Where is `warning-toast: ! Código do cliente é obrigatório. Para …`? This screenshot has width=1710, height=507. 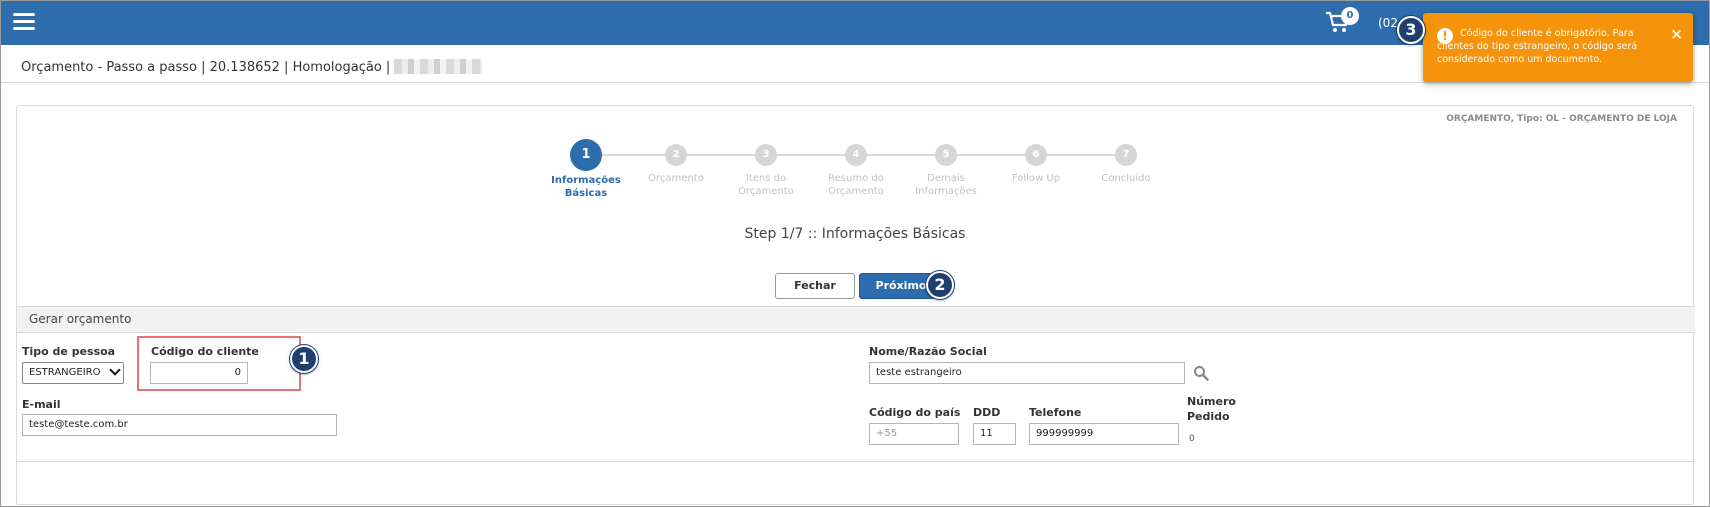
warning-toast: ! Código do cliente é obrigatório. Para … is located at coordinates (1558, 47).